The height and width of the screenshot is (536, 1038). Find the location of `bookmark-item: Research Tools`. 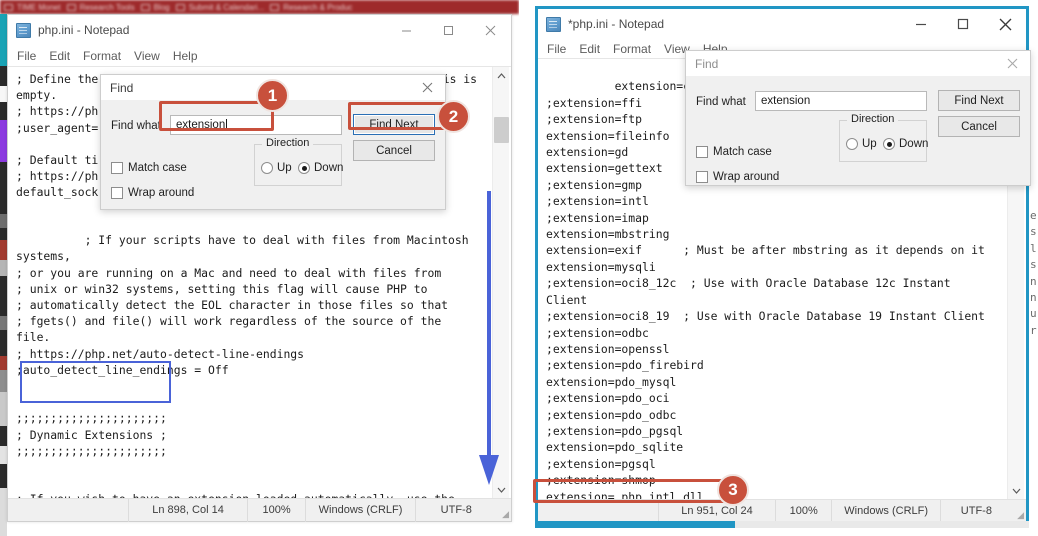

bookmark-item: Research Tools is located at coordinates (100, 7).